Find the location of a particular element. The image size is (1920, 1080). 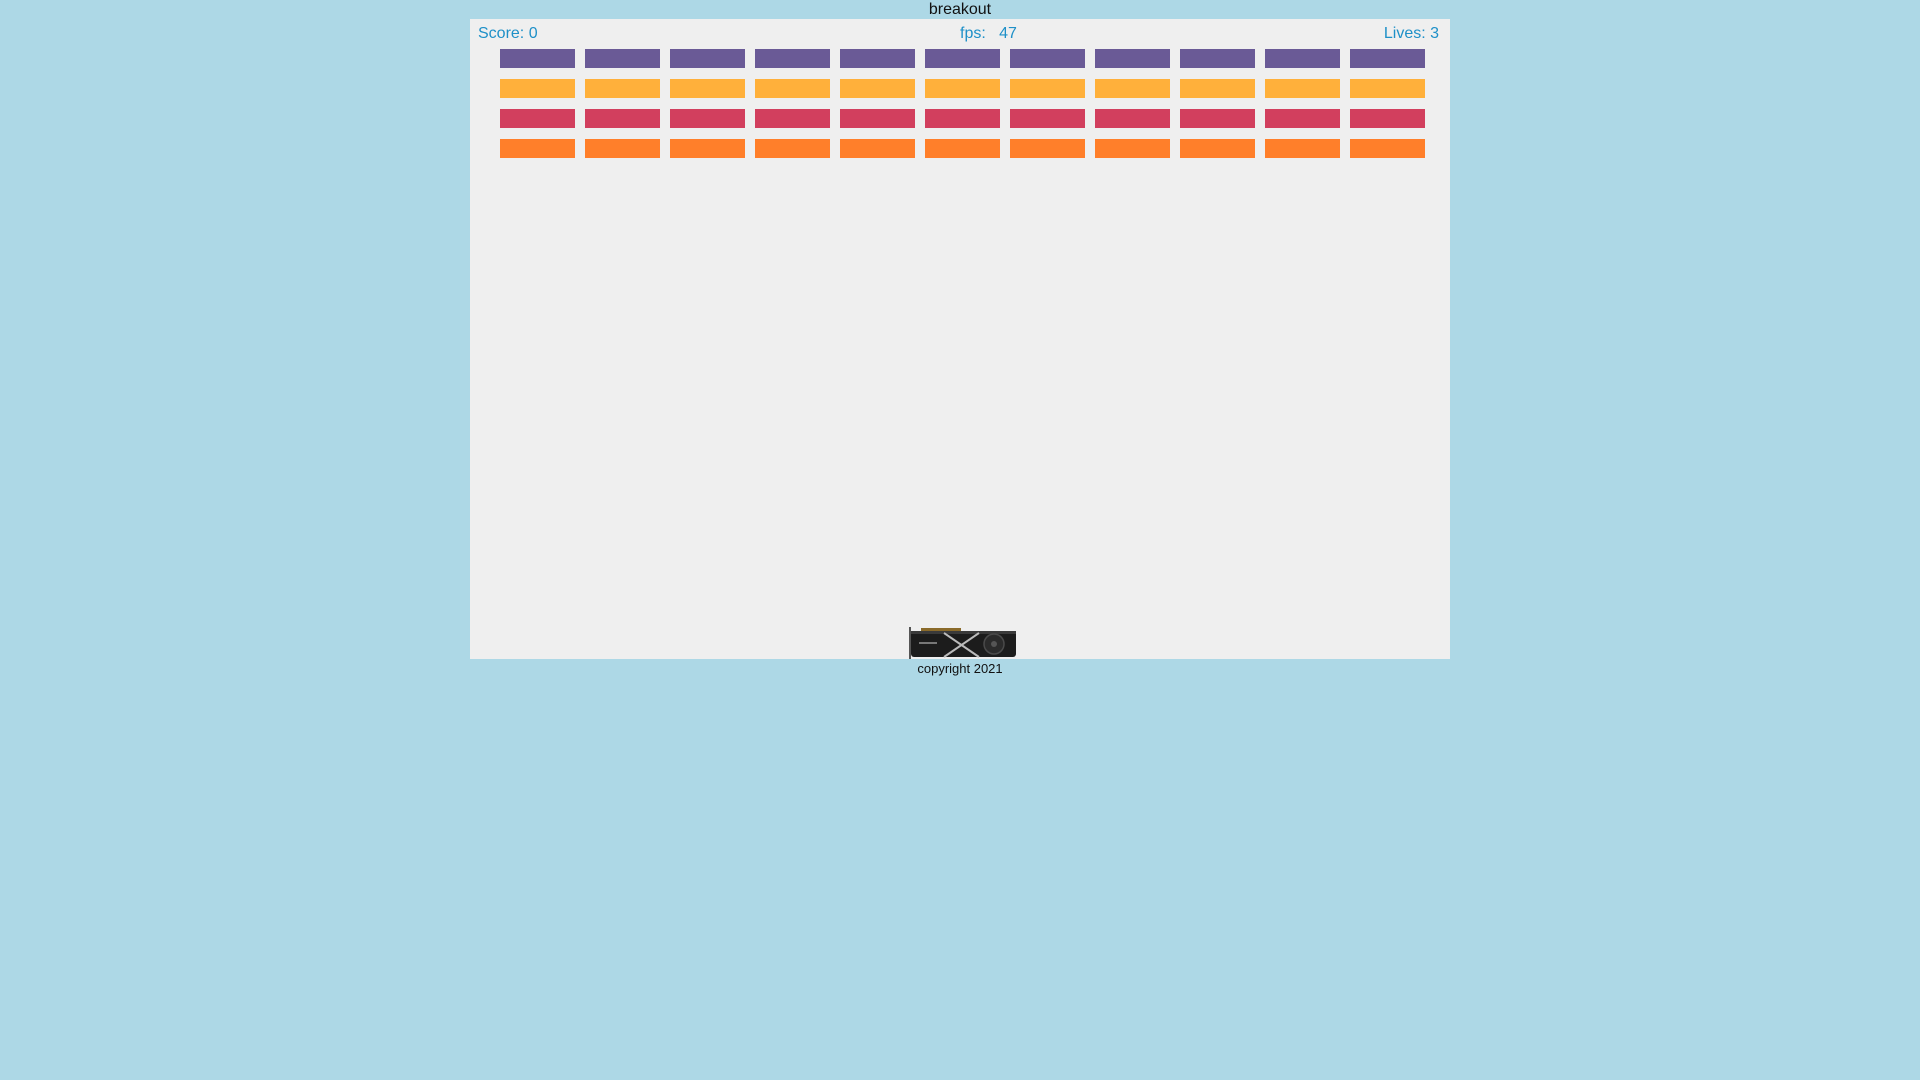

copyright-text: copyright 2021 is located at coordinates (960, 668).